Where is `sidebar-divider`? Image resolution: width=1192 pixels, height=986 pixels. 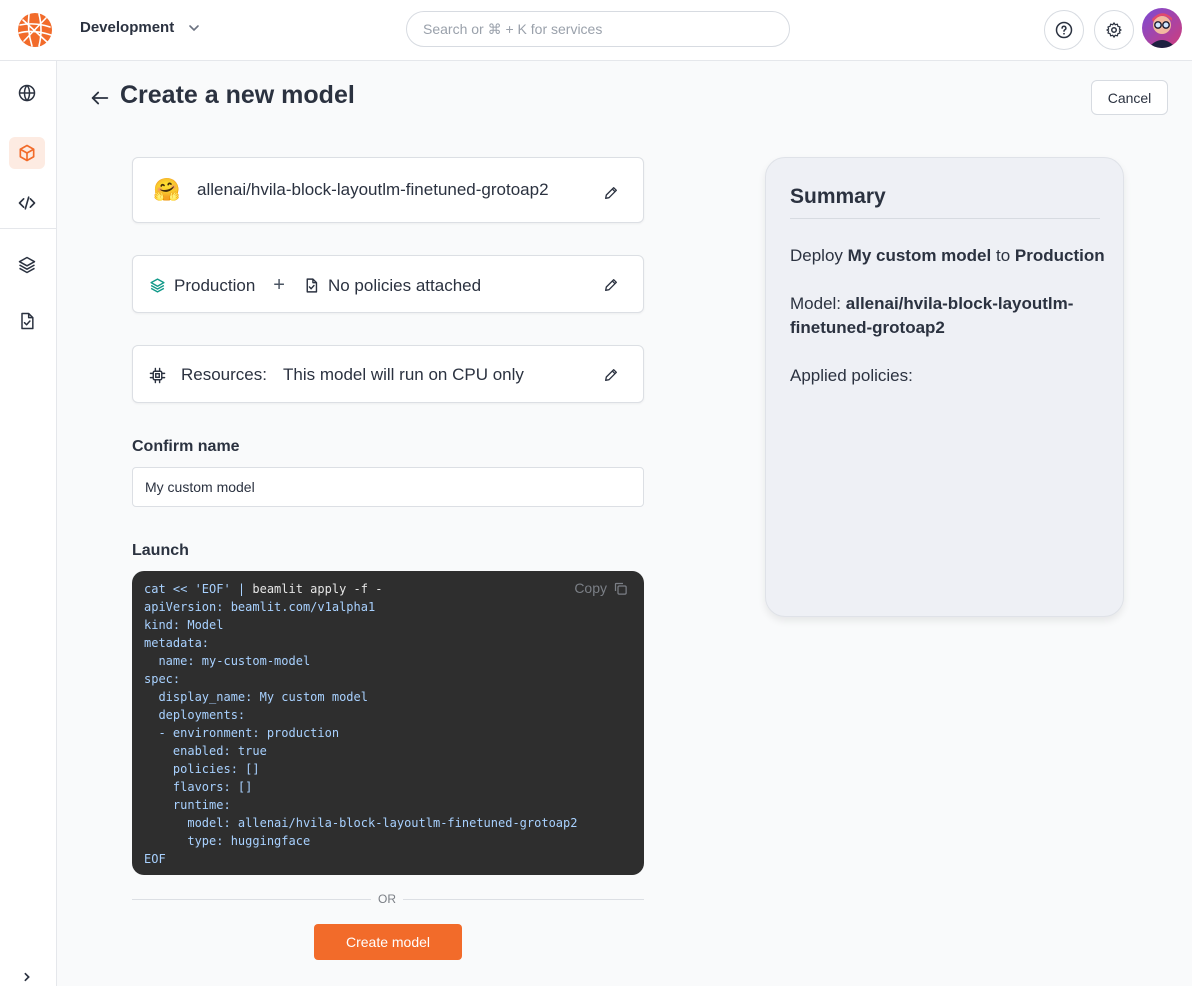 sidebar-divider is located at coordinates (28, 228).